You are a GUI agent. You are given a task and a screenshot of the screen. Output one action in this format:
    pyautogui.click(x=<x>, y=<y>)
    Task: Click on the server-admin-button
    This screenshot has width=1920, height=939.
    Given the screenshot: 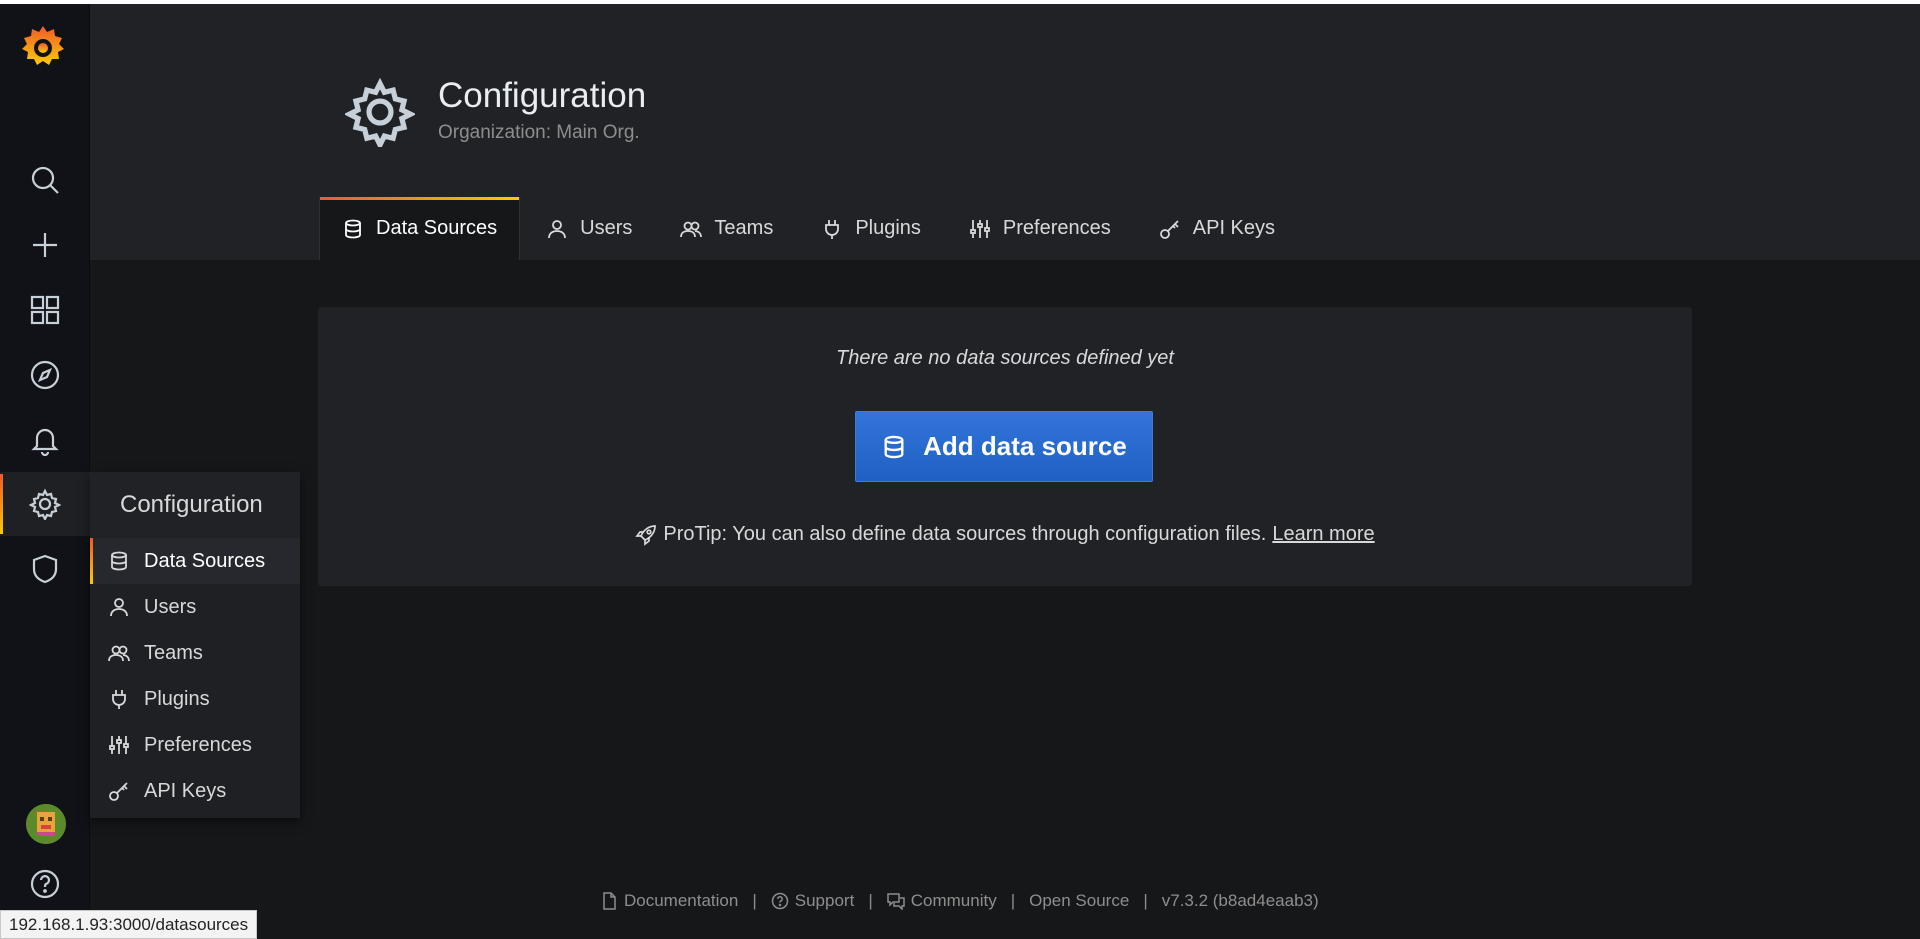 What is the action you would take?
    pyautogui.click(x=45, y=569)
    